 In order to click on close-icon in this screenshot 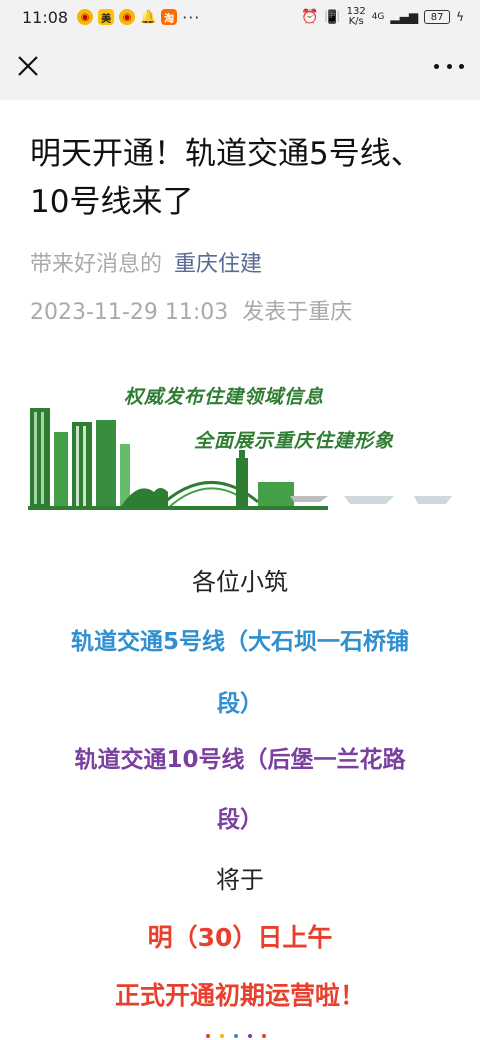, I will do `click(28, 66)`.